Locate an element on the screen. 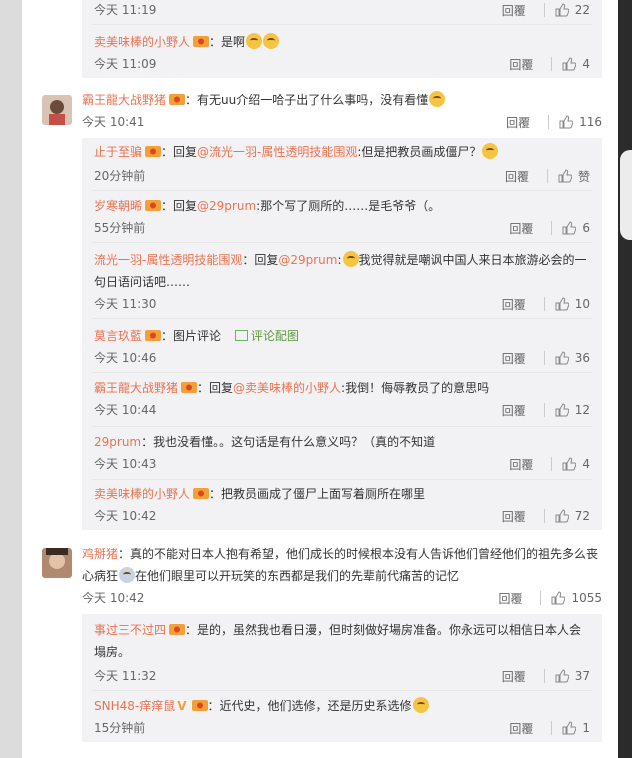 Image resolution: width=632 pixels, height=758 pixels. page-gutter-left is located at coordinates (11, 379).